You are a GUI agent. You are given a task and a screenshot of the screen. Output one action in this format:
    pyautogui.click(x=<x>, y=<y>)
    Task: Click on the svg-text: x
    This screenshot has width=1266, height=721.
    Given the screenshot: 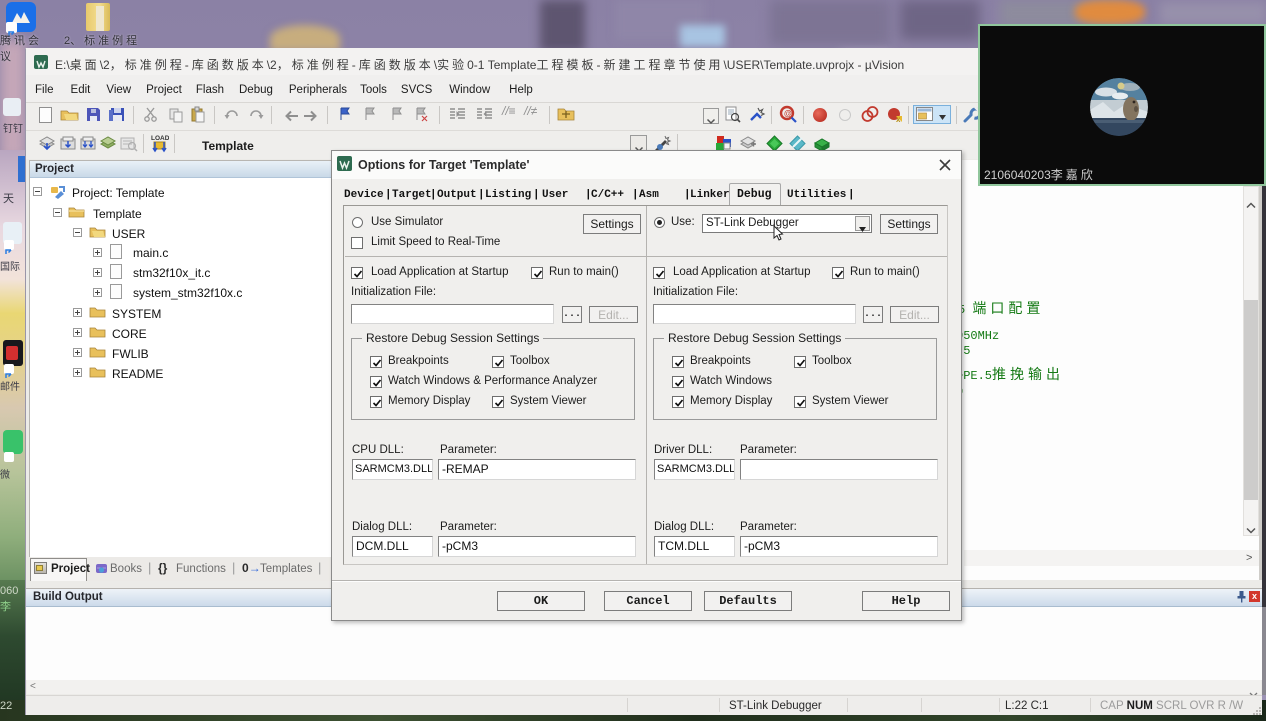 What is the action you would take?
    pyautogui.click(x=898, y=119)
    